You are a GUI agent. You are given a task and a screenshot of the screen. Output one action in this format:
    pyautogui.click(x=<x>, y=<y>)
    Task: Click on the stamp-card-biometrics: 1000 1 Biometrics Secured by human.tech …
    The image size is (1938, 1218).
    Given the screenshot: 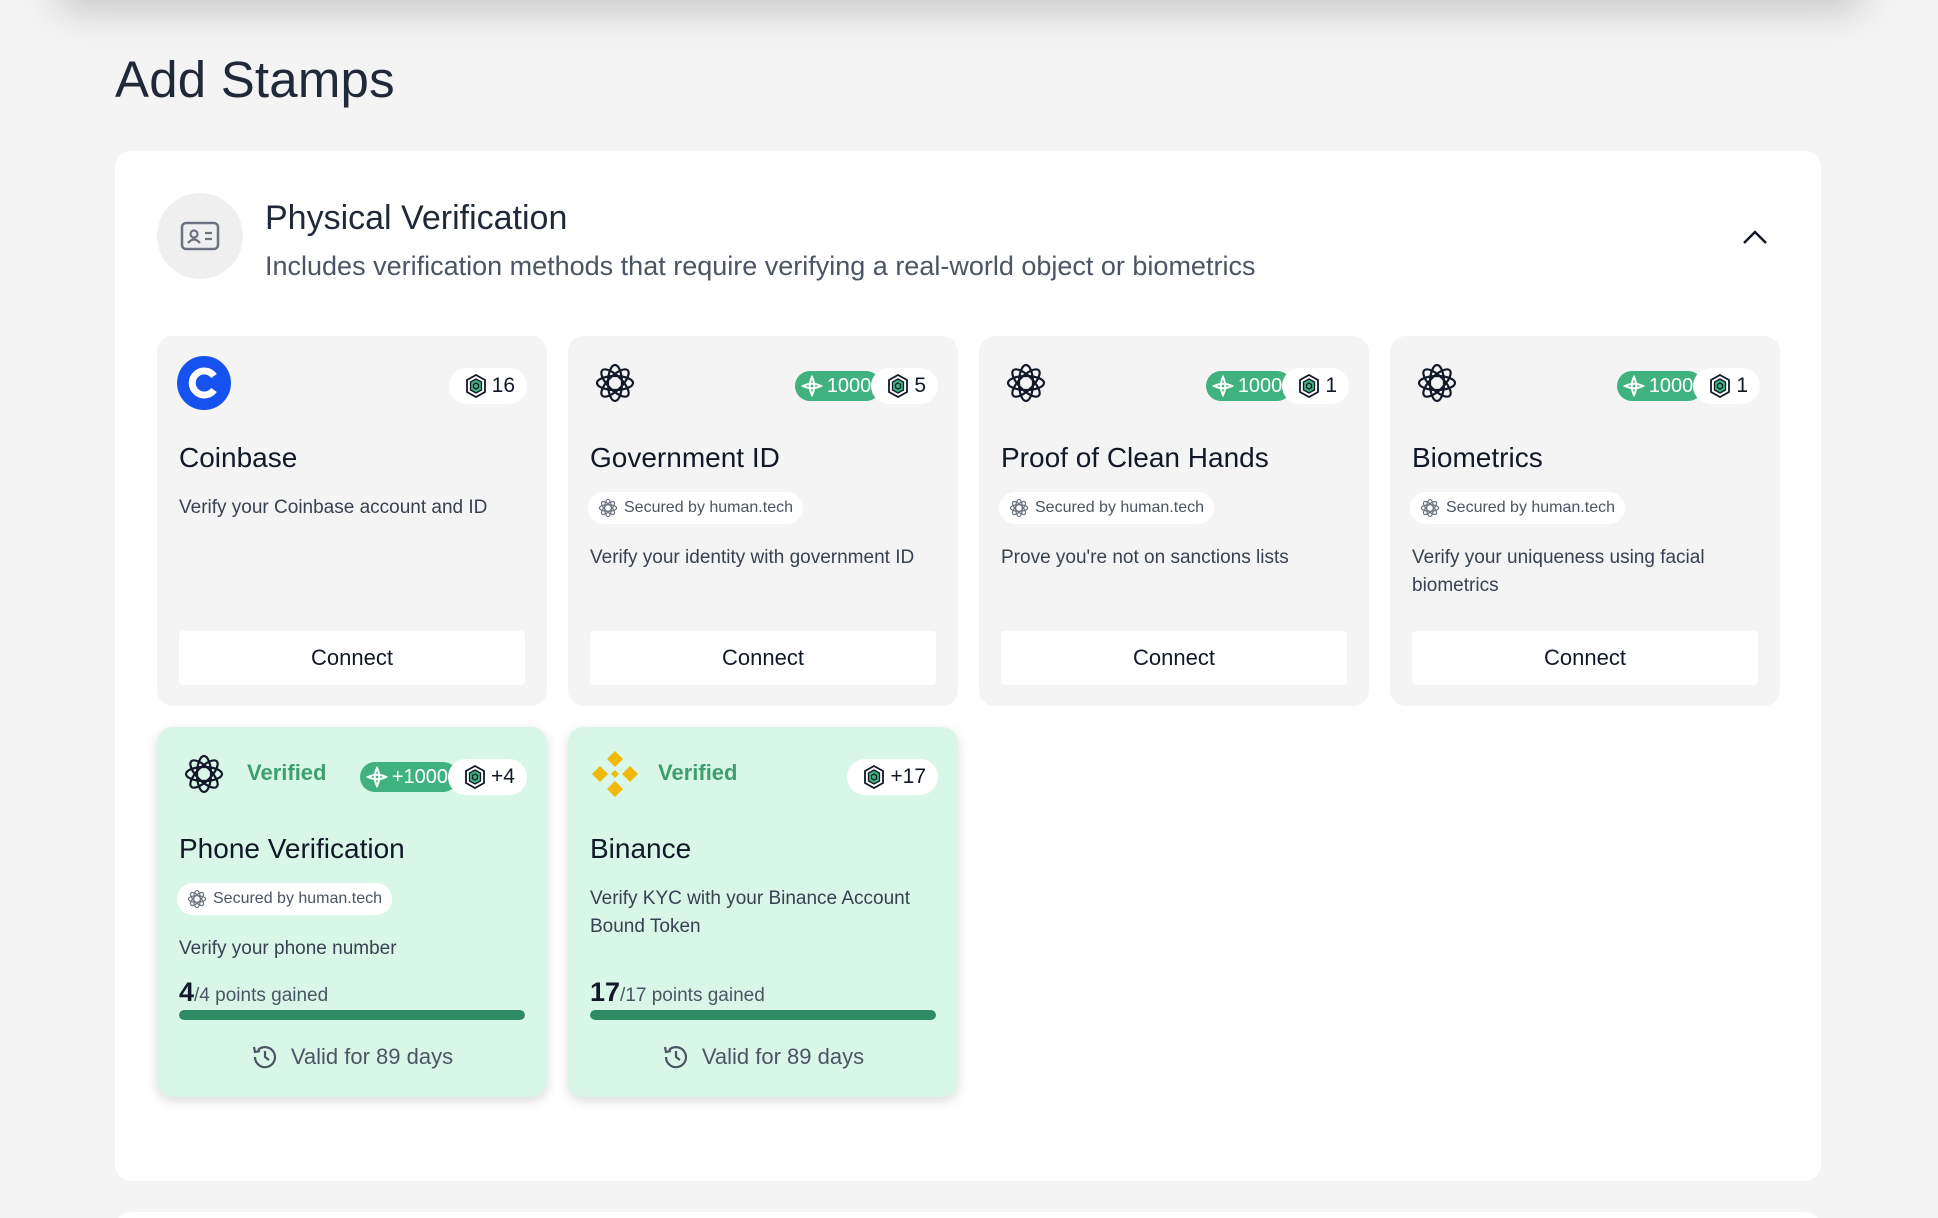 What is the action you would take?
    pyautogui.click(x=1585, y=521)
    